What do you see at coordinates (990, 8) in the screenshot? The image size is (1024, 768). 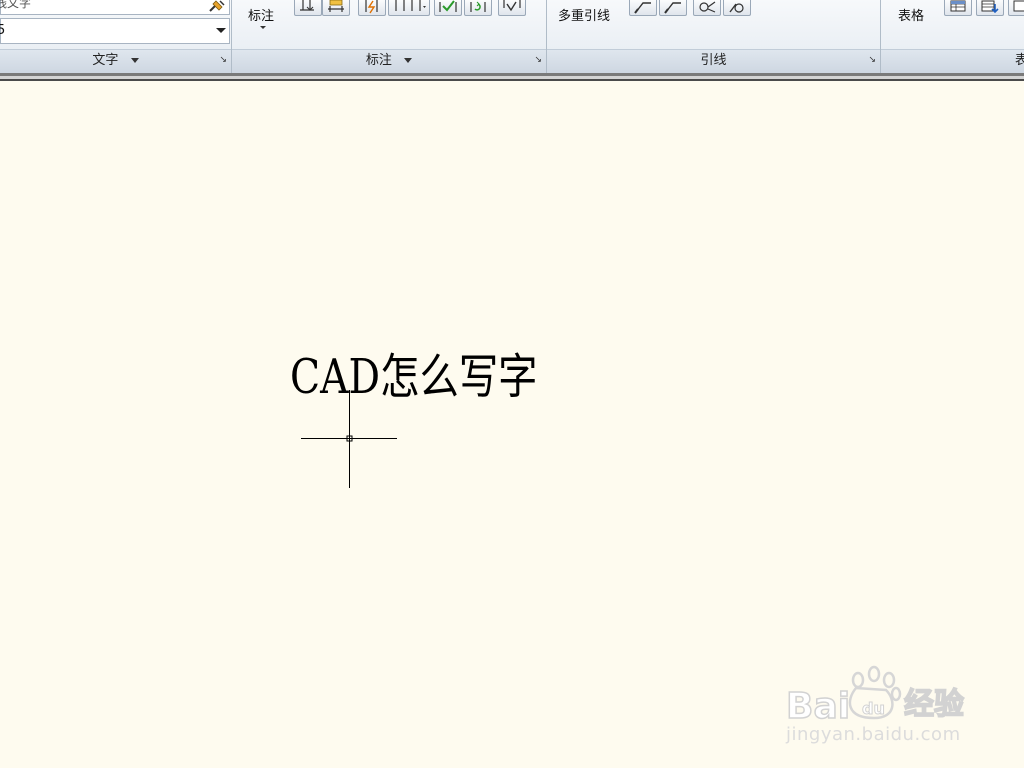 I see `extract-data-icon` at bounding box center [990, 8].